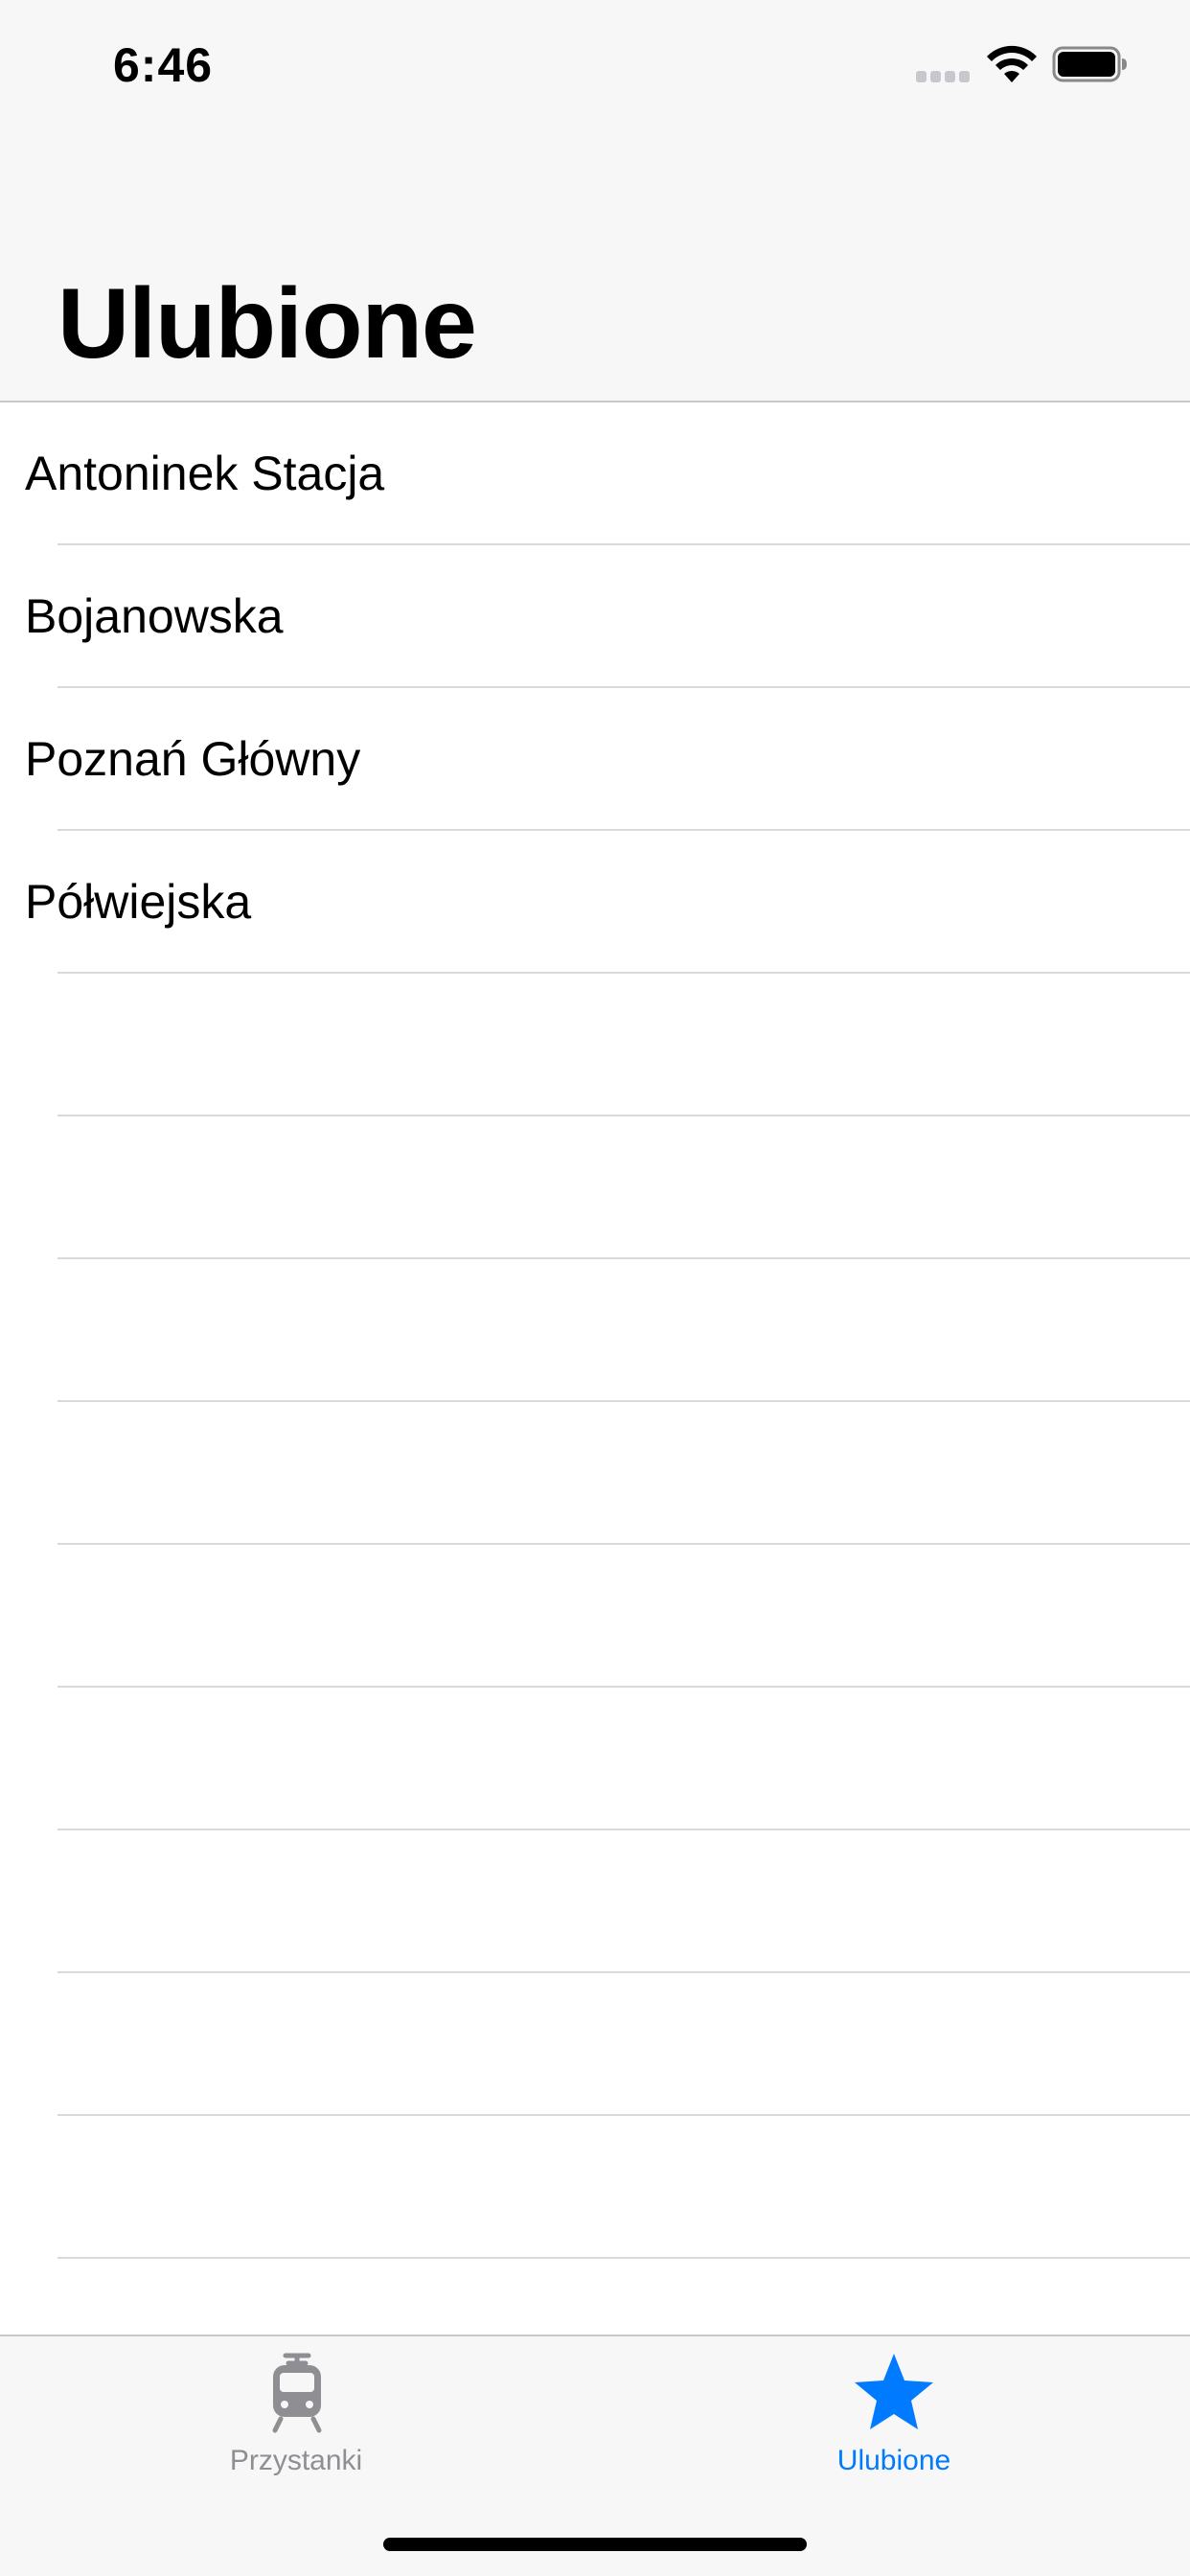 The width and height of the screenshot is (1190, 2576). I want to click on battery-icon, so click(1090, 64).